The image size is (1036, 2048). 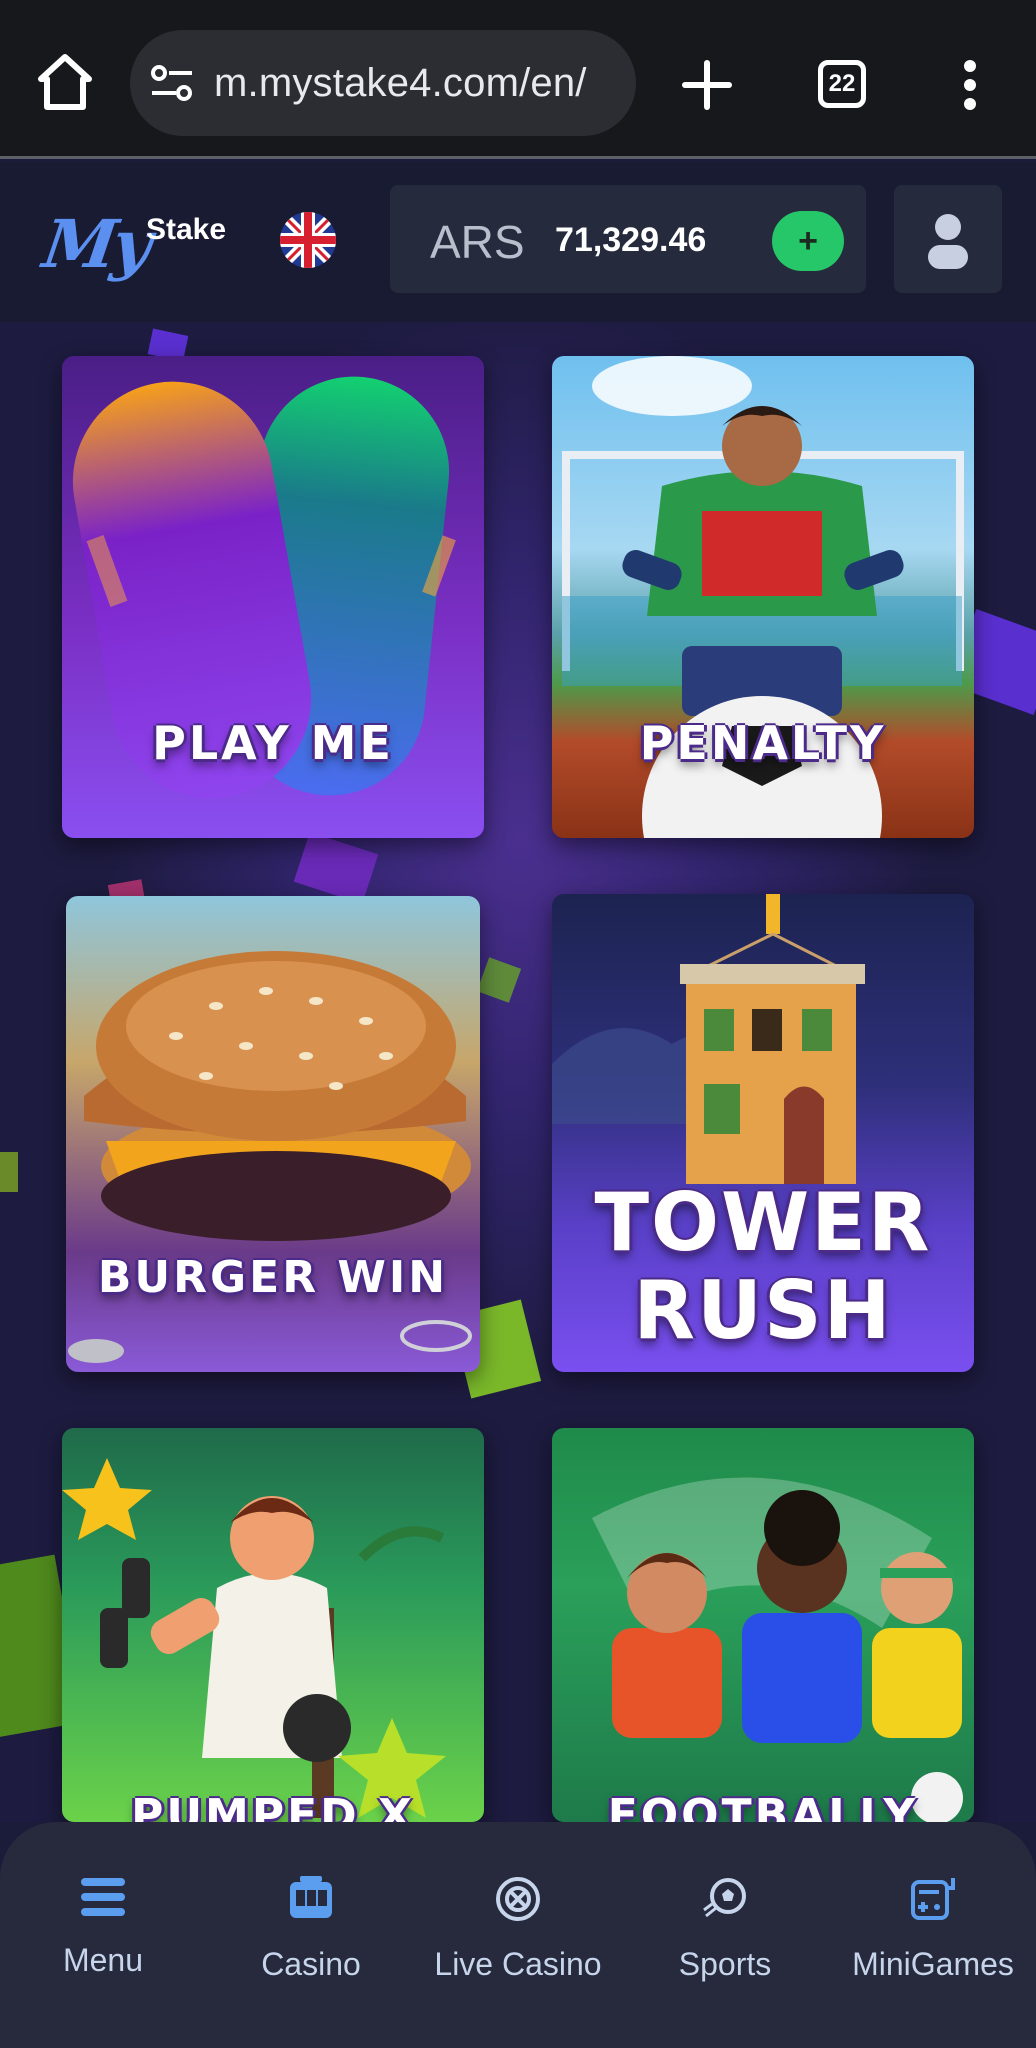 What do you see at coordinates (707, 85) in the screenshot?
I see `plus-icon` at bounding box center [707, 85].